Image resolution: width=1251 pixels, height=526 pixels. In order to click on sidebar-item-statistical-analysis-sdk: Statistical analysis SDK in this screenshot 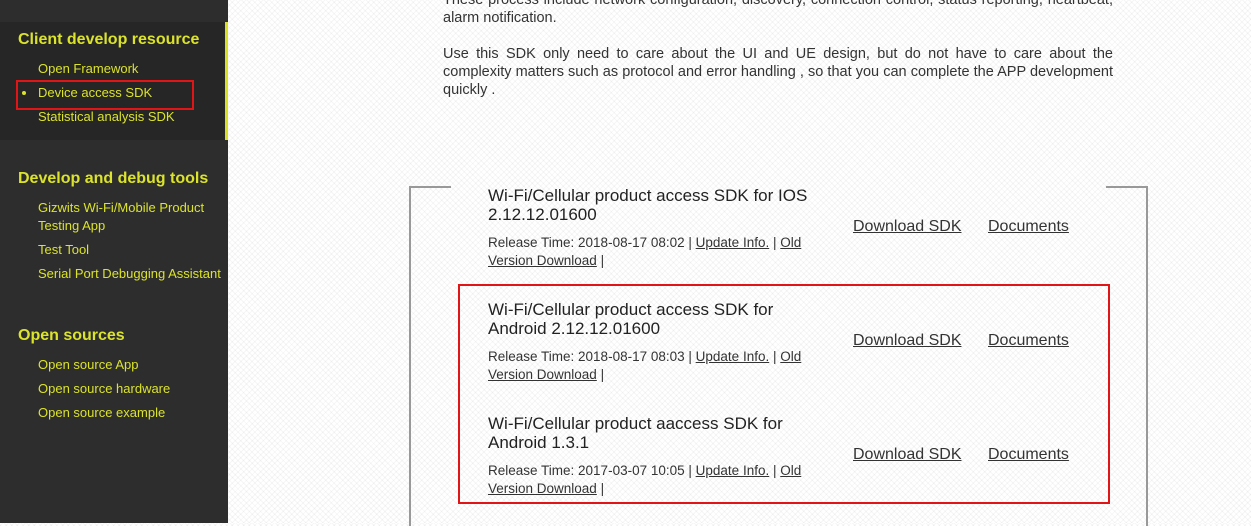, I will do `click(106, 117)`.